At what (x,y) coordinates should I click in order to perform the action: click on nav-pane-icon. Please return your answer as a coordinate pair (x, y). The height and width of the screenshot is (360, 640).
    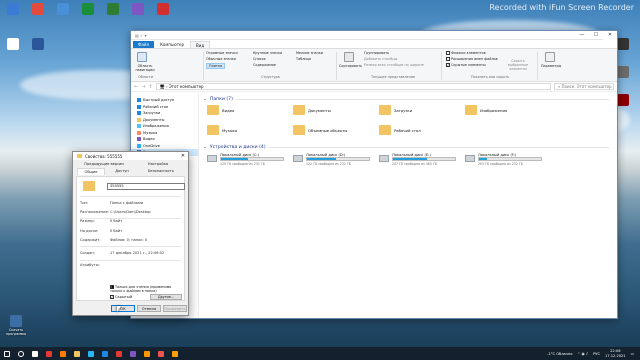
    Looking at the image, I should click on (142, 57).